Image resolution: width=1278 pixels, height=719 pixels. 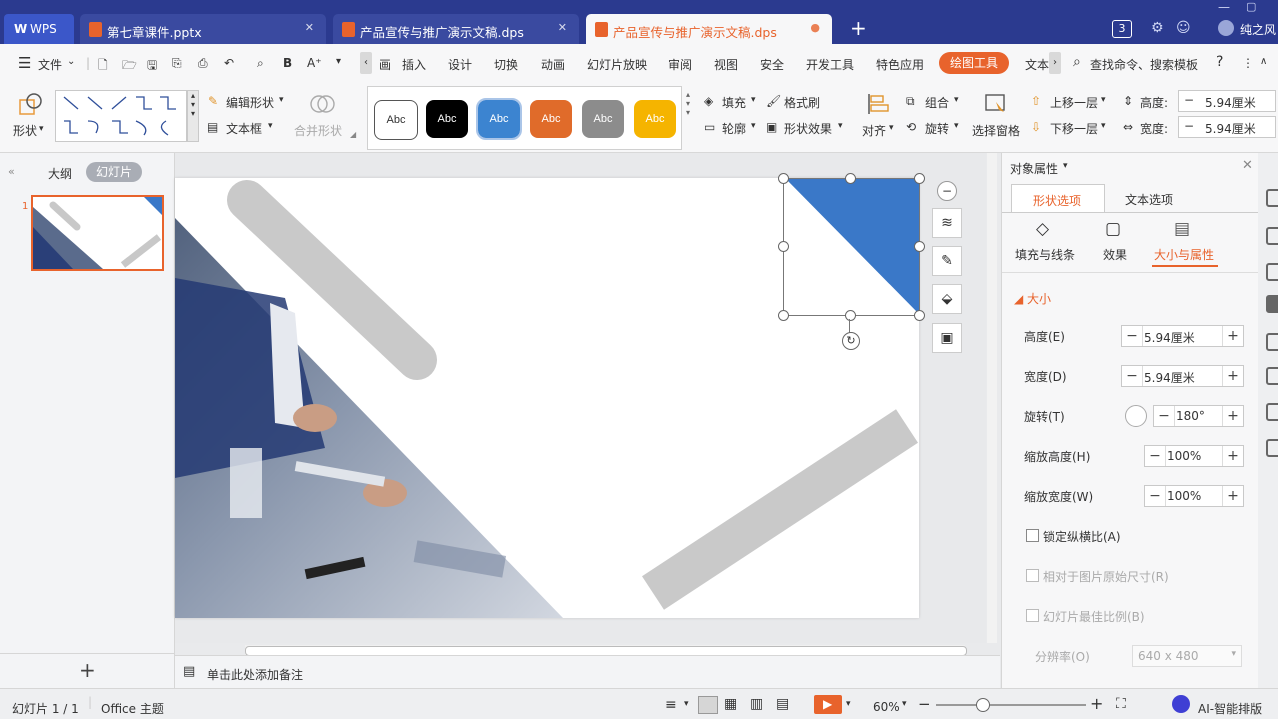 I want to click on help-icon: ?, so click(x=1219, y=62).